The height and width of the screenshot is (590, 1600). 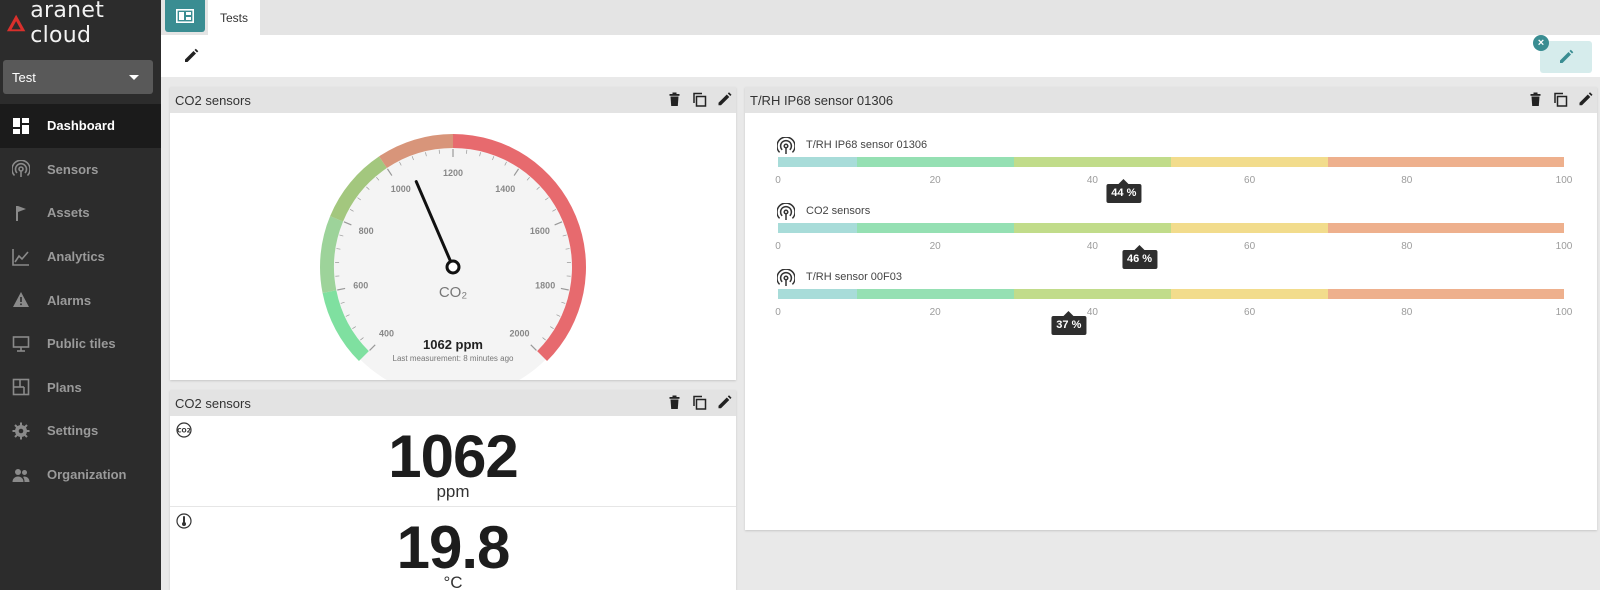 What do you see at coordinates (21, 126) in the screenshot?
I see `dashboard-icon` at bounding box center [21, 126].